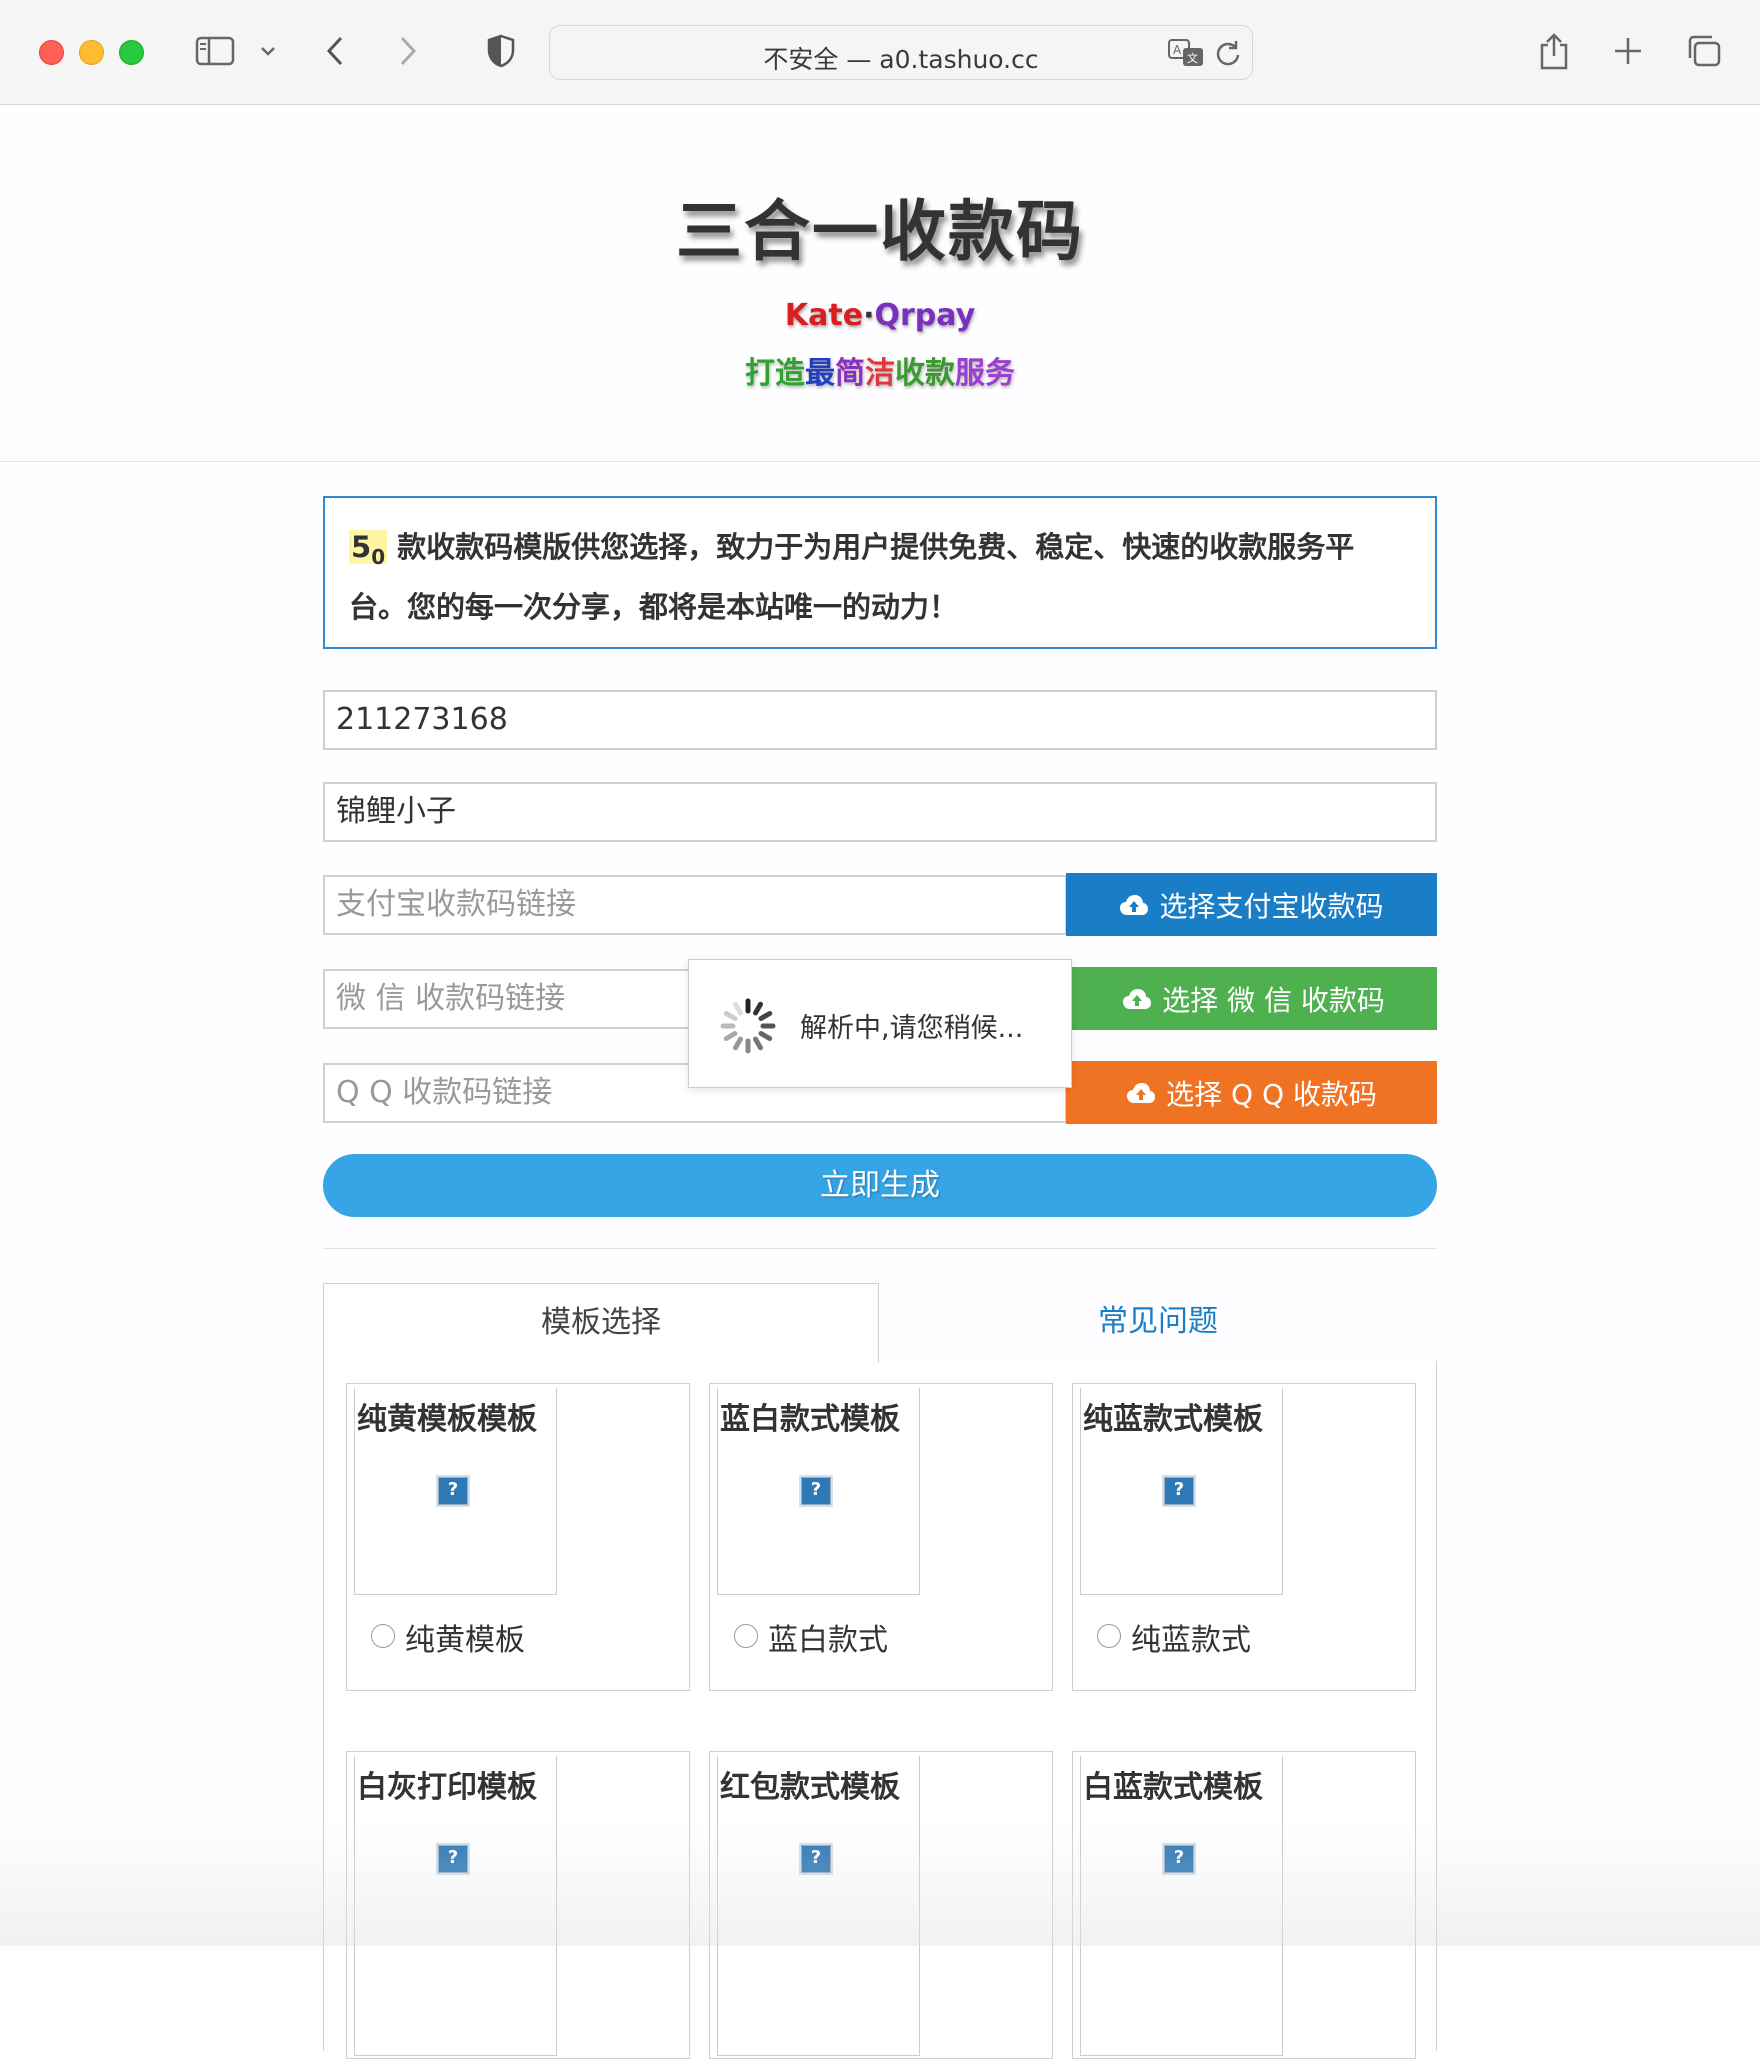 The width and height of the screenshot is (1760, 2059). Describe the element at coordinates (1173, 1787) in the screenshot. I see `template-title: 白蓝款式模板` at that location.